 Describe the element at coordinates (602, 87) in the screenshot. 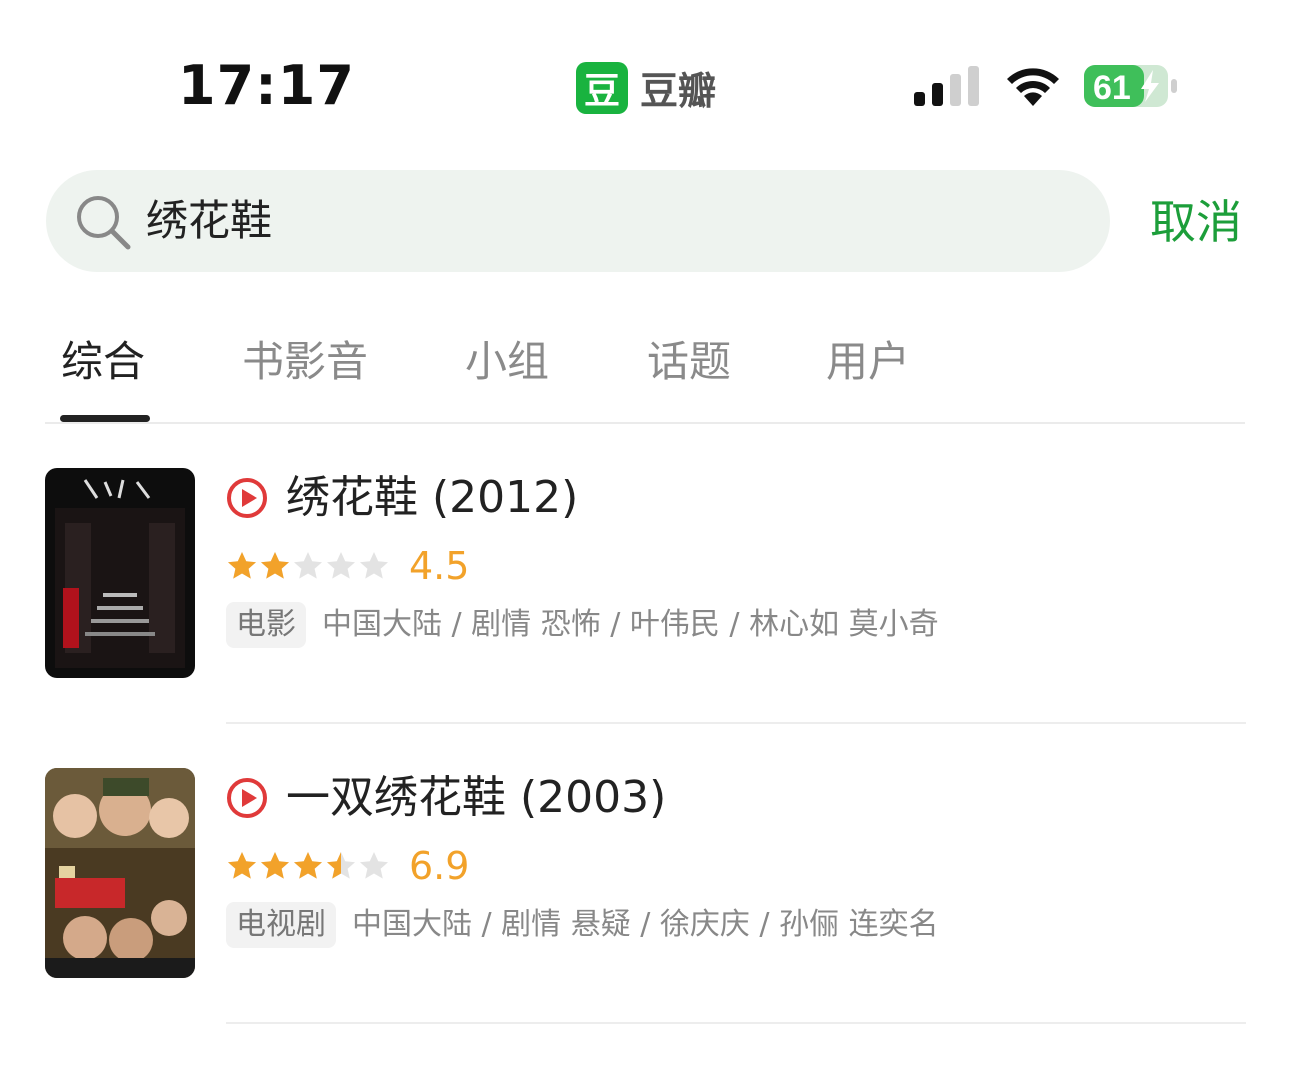

I see `douban-logo-icon: 豆` at that location.